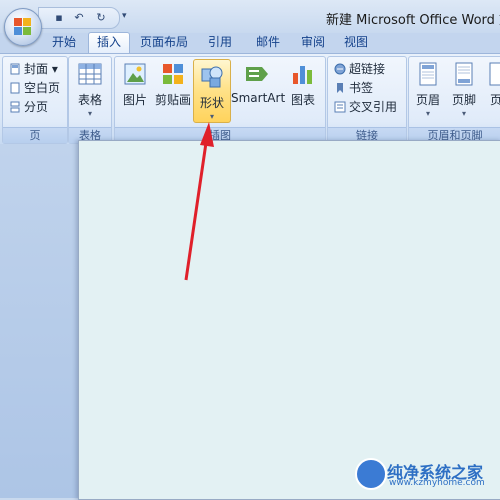 The width and height of the screenshot is (500, 500). I want to click on hyperlink-button: 超链接, so click(359, 69).